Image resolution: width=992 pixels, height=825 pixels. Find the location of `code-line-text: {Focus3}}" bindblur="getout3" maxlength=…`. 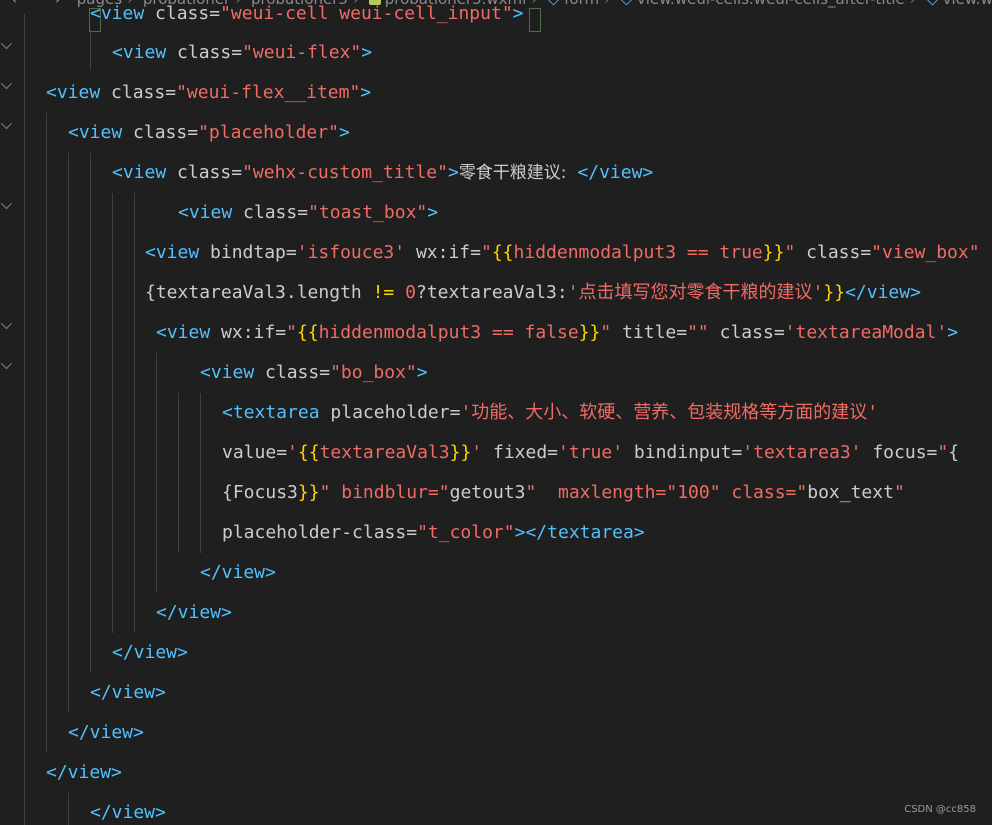

code-line-text: {Focus3}}" bindblur="getout3" maxlength=… is located at coordinates (563, 492).